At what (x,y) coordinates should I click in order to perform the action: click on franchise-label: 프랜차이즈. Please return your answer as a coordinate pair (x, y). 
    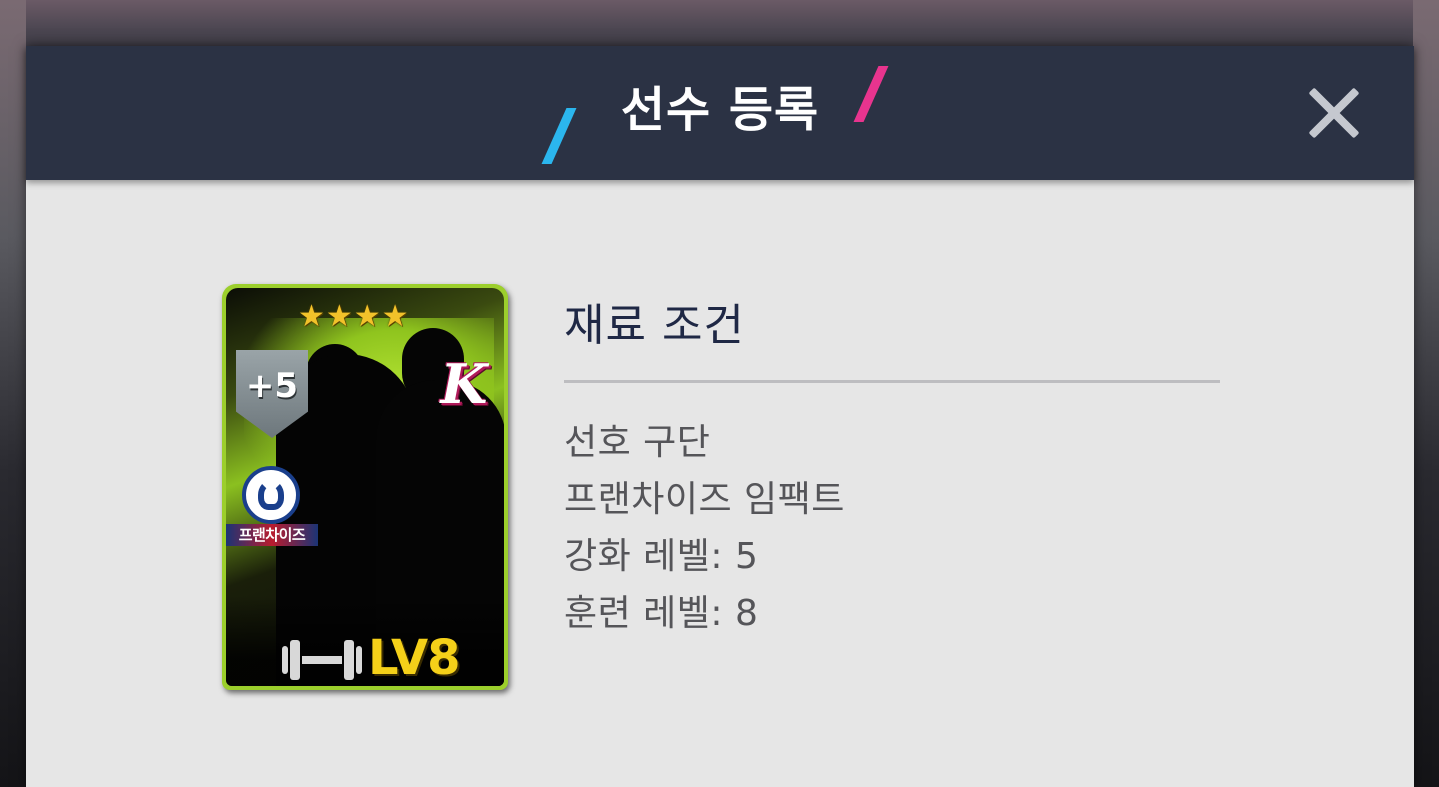
    Looking at the image, I should click on (272, 535).